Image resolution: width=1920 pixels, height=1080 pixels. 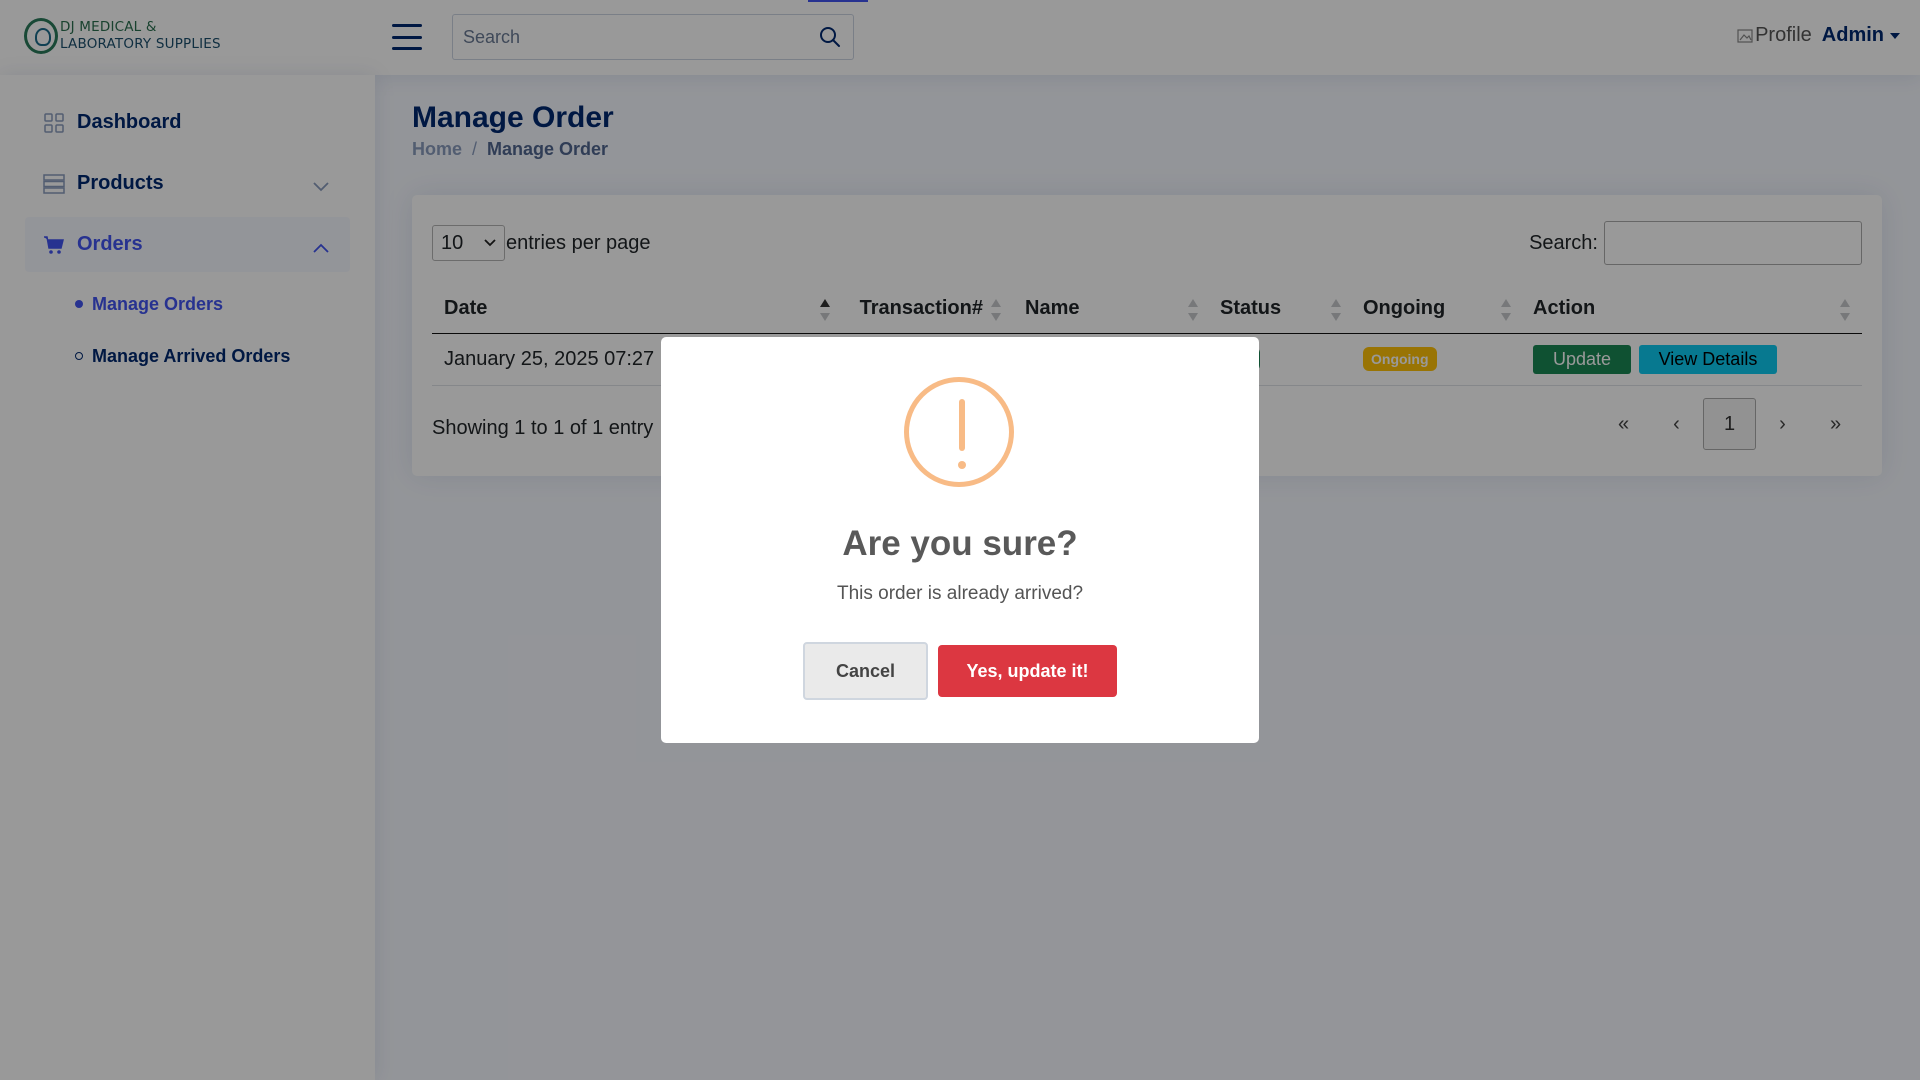 I want to click on dialog-actions: Cancel Yes, update it!, so click(x=960, y=671).